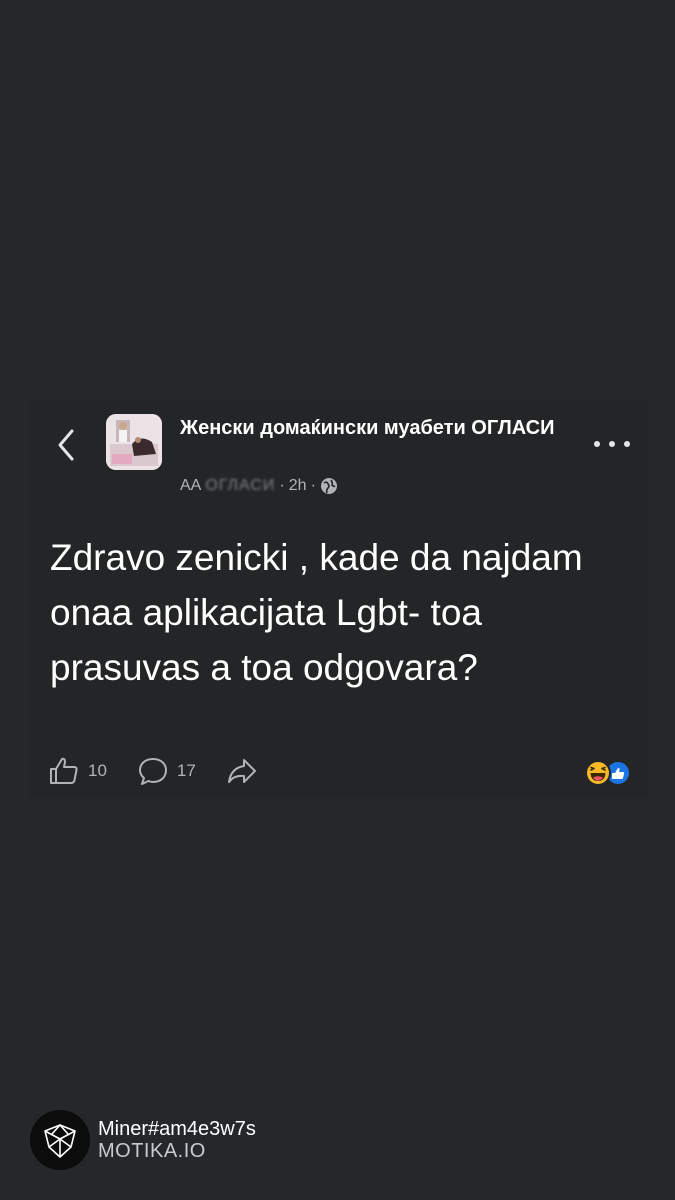 Image resolution: width=675 pixels, height=1200 pixels. Describe the element at coordinates (370, 428) in the screenshot. I see `group-name: Женски домаќински муабети ОГЛАСИ` at that location.